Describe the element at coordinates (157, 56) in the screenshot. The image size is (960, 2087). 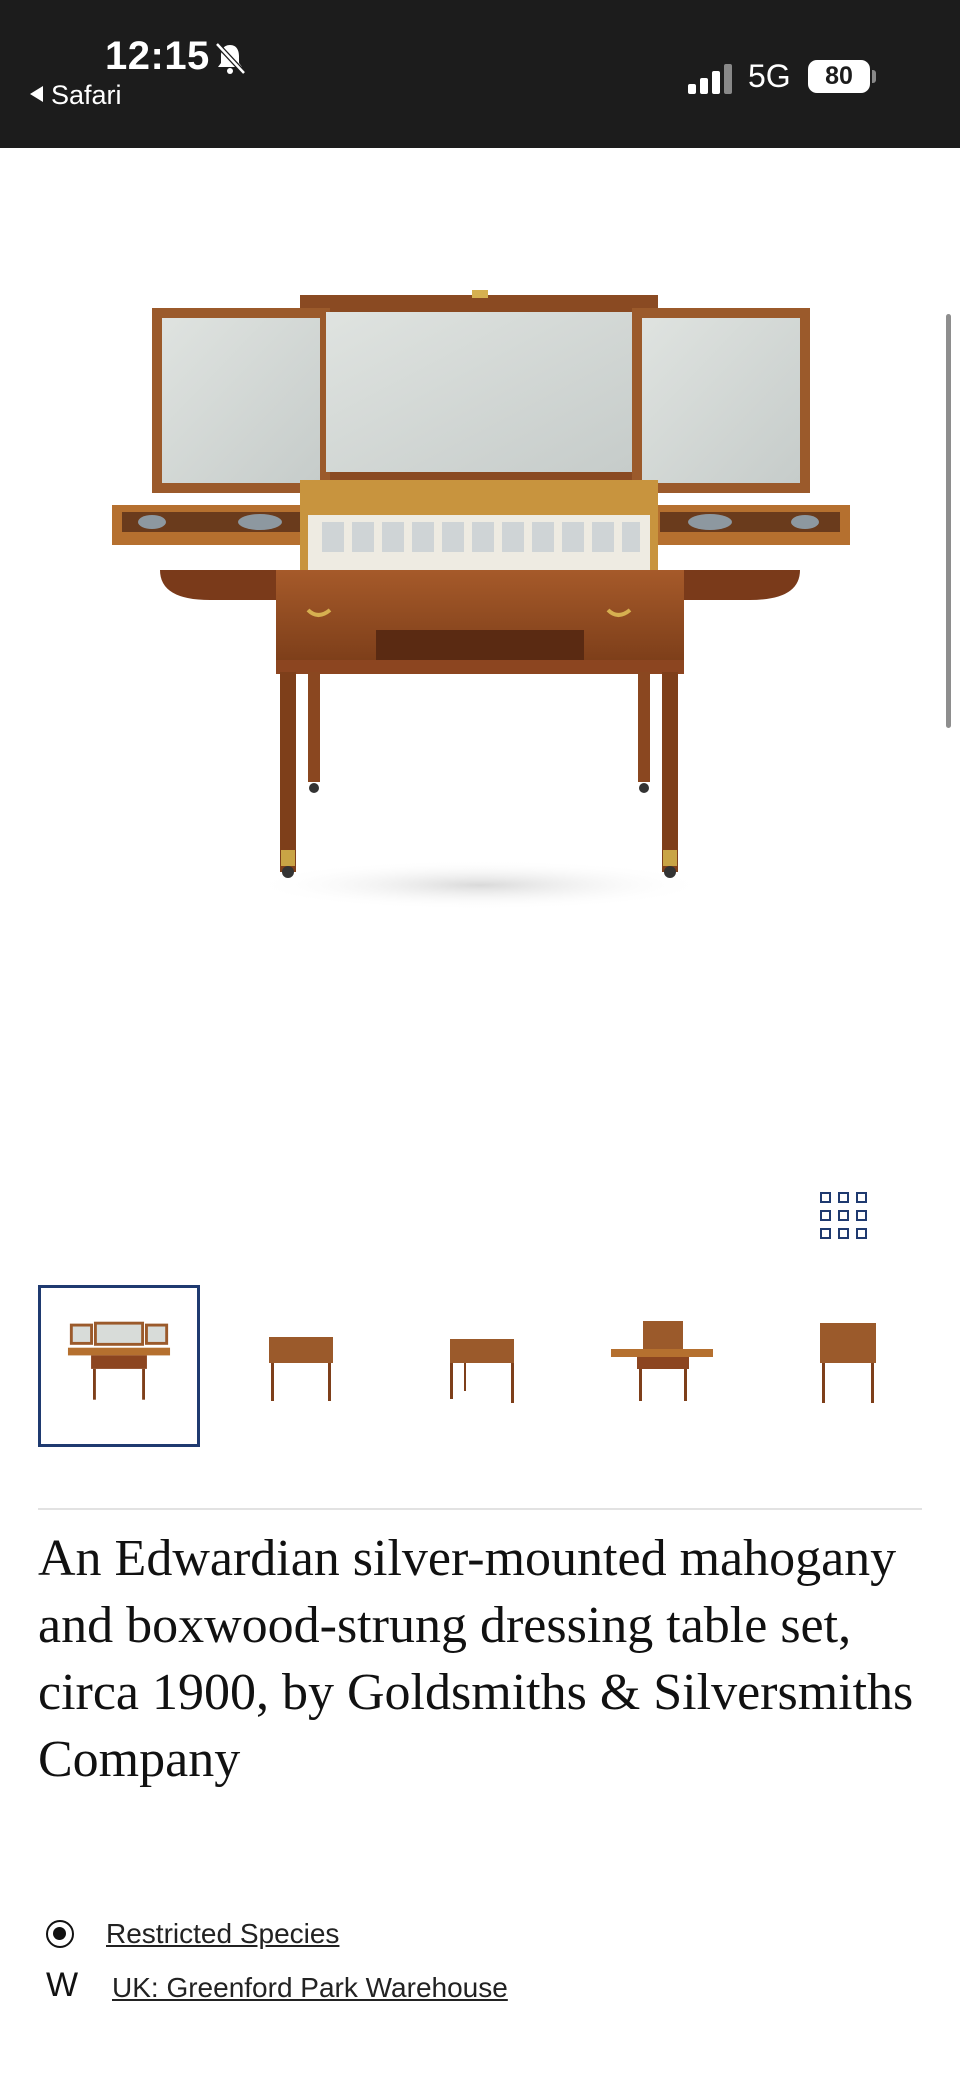
I see `status-time: 12:15` at that location.